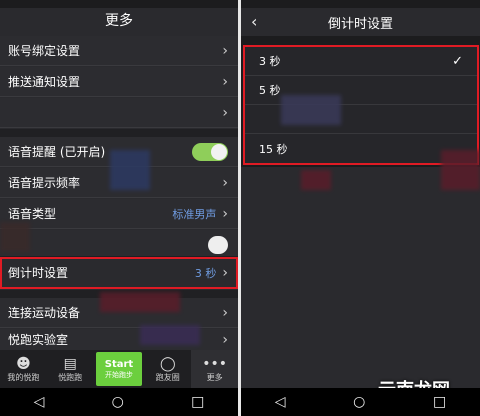 The height and width of the screenshot is (416, 480). I want to click on tab-label: 跑友圈, so click(167, 377).